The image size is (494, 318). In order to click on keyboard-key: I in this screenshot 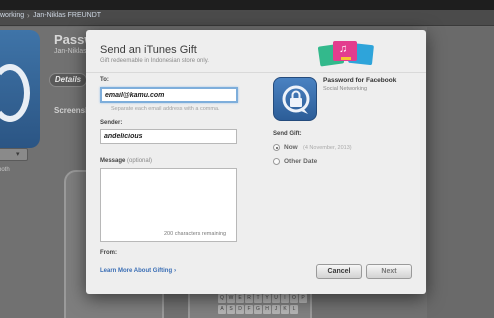, I will do `click(285, 298)`.